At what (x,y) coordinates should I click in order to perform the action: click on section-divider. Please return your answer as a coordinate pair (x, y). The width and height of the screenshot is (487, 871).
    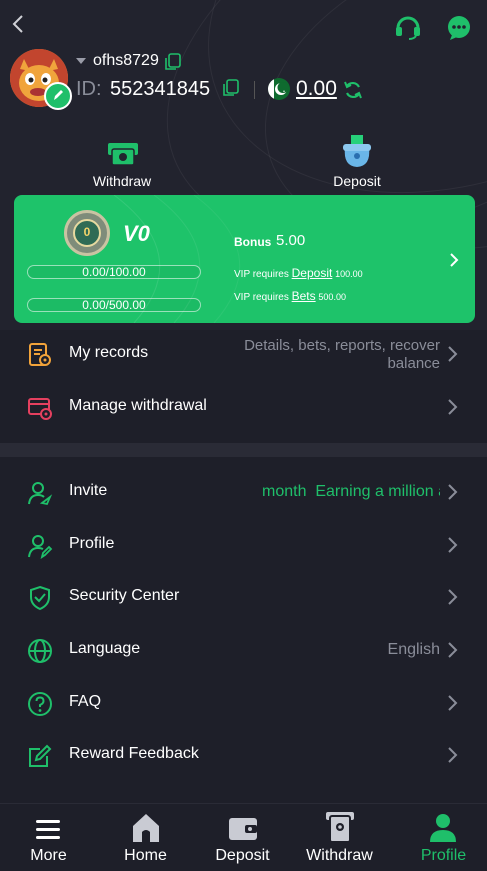
    Looking at the image, I should click on (243, 450).